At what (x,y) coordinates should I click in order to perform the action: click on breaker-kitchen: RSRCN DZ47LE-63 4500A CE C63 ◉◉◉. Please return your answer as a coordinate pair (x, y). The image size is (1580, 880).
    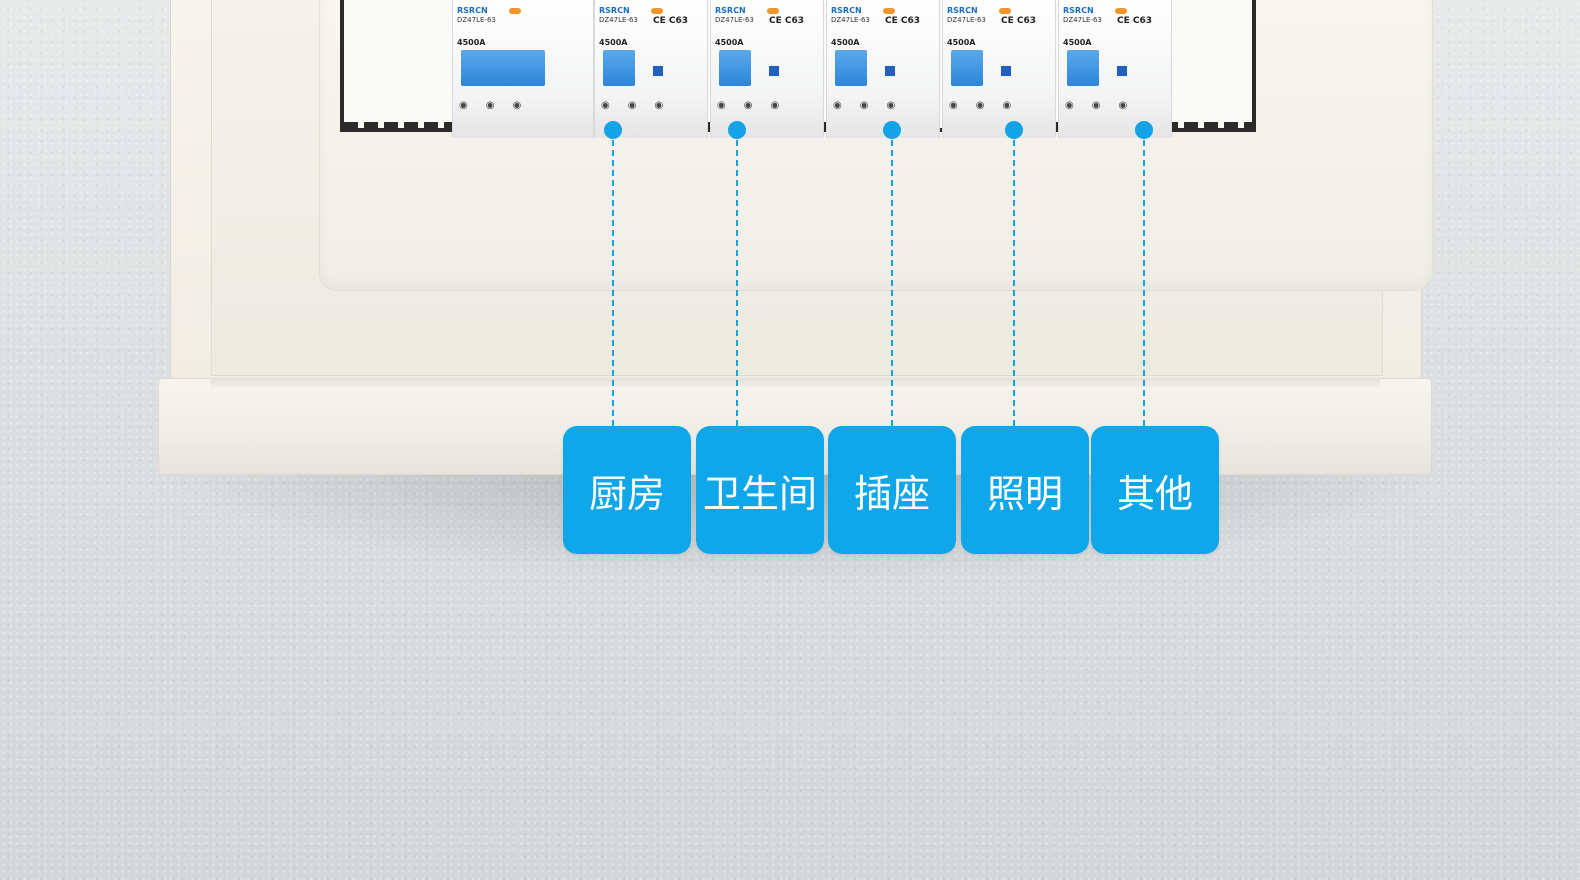
    Looking at the image, I should click on (651, 69).